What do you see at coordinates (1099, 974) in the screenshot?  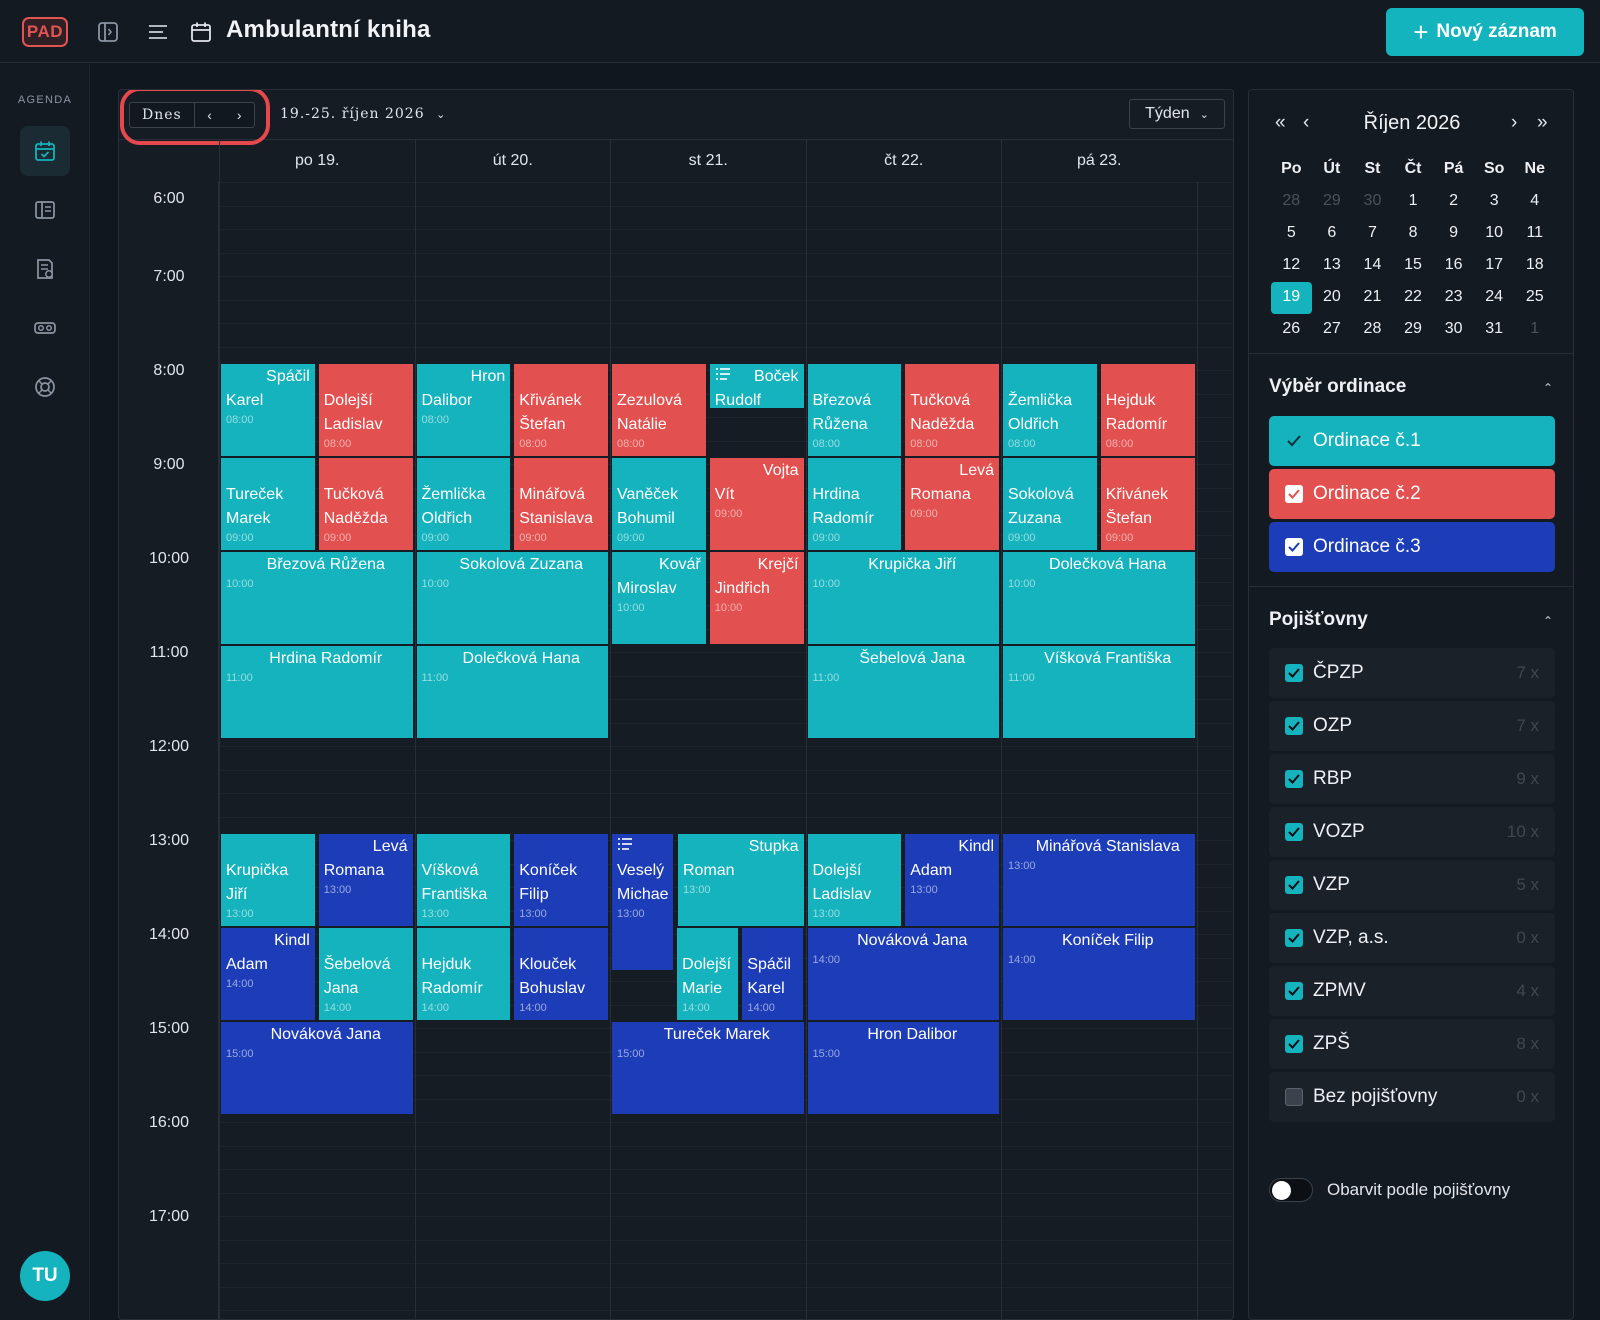 I see `appointment: Koníček Filip 14:00` at bounding box center [1099, 974].